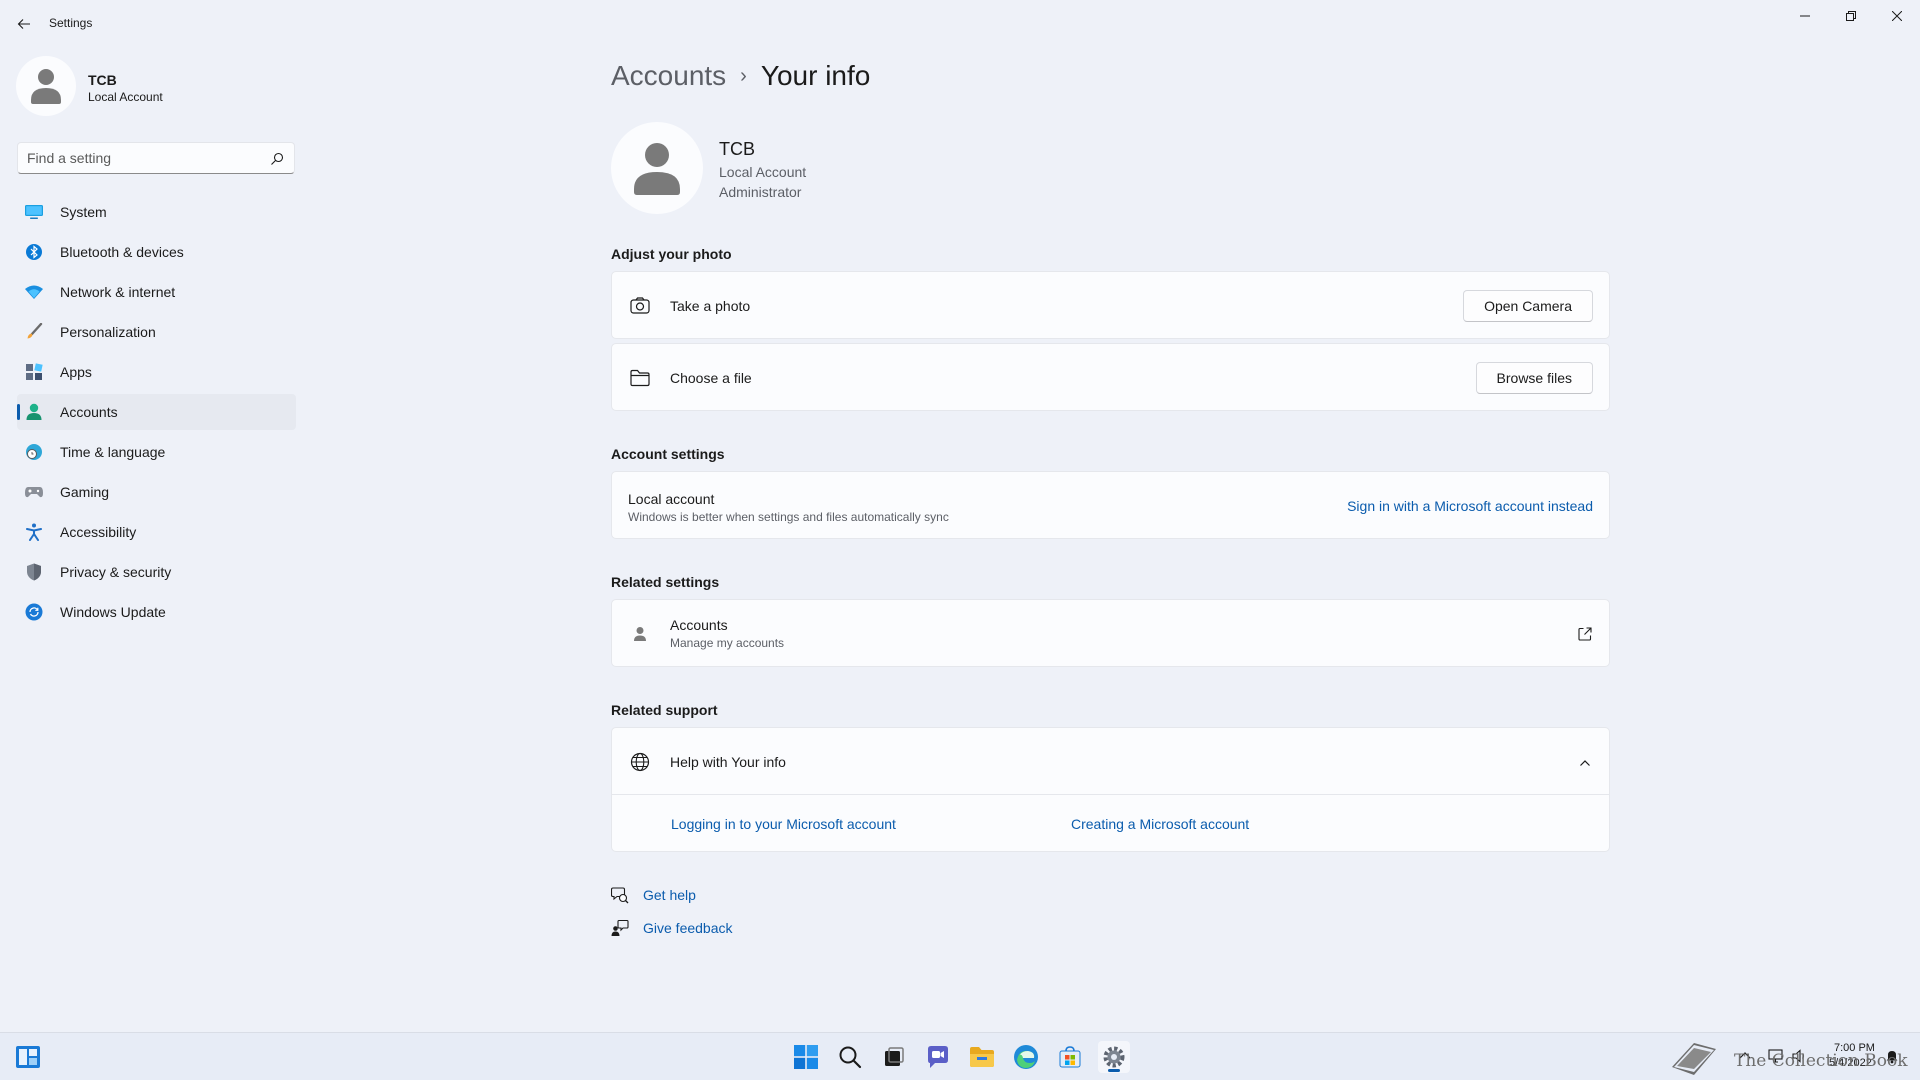  Describe the element at coordinates (688, 928) in the screenshot. I see `give-feedback-label: Give feedback` at that location.